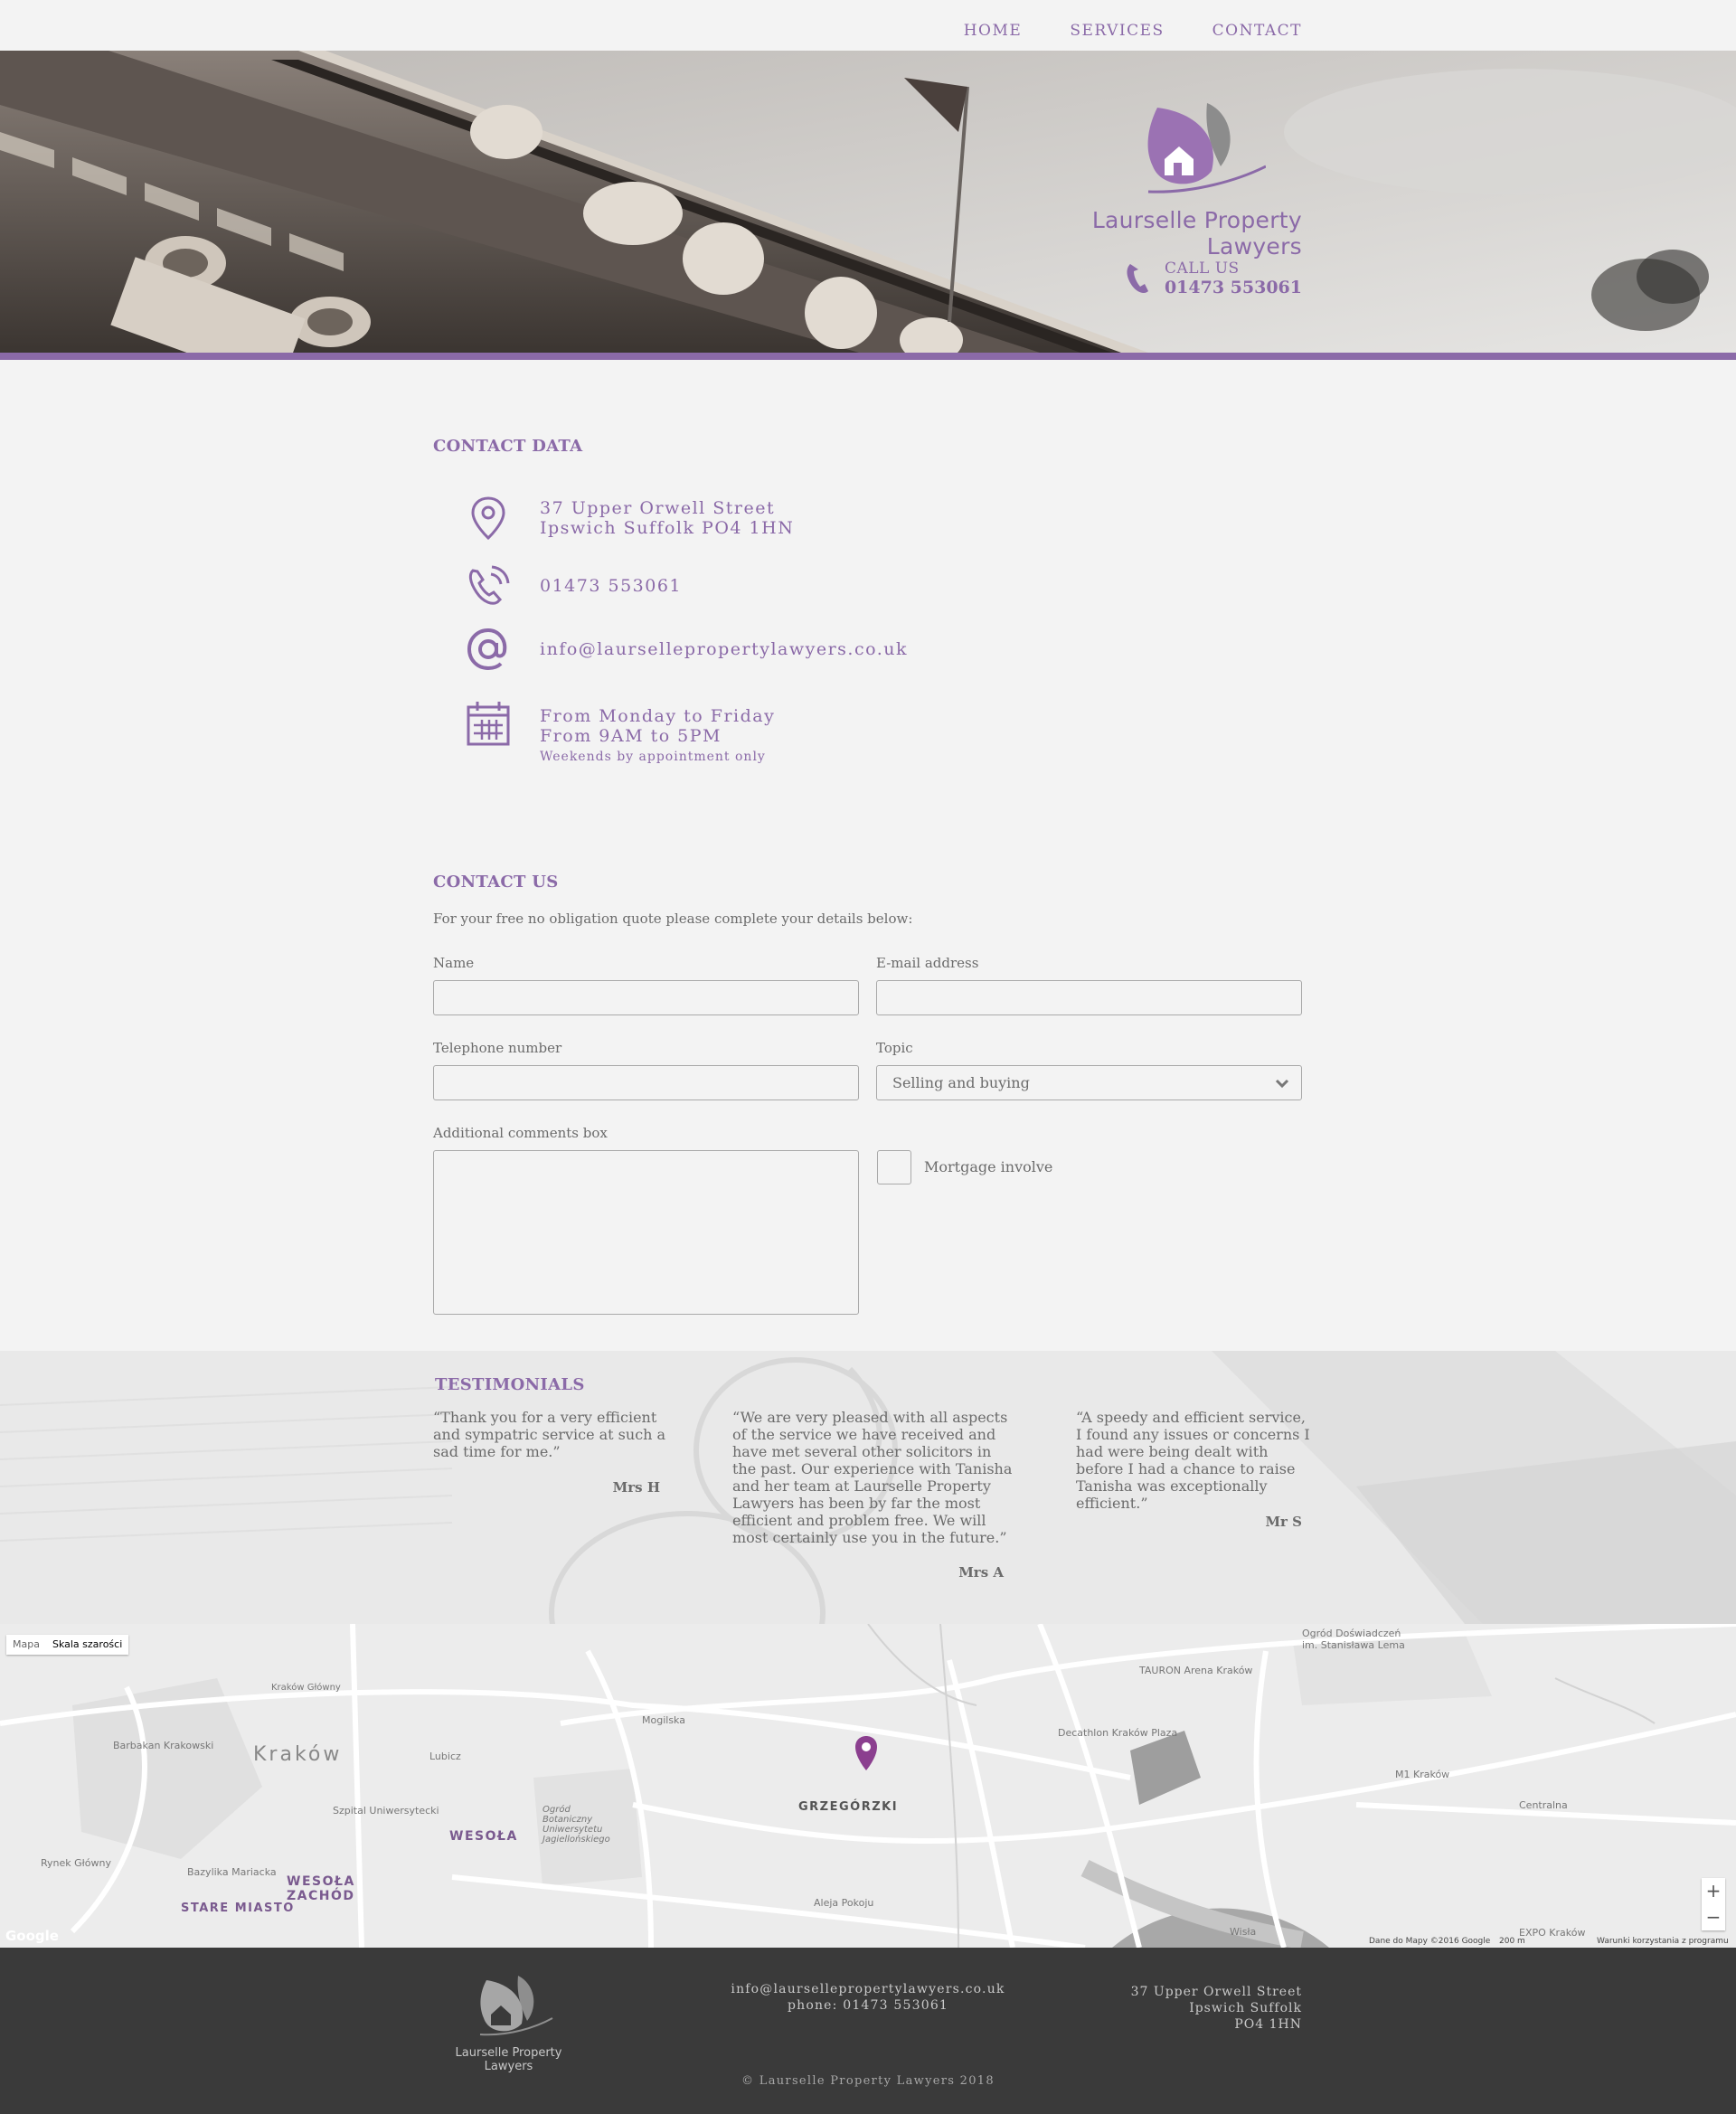  What do you see at coordinates (1138, 278) in the screenshot?
I see `phone-icon` at bounding box center [1138, 278].